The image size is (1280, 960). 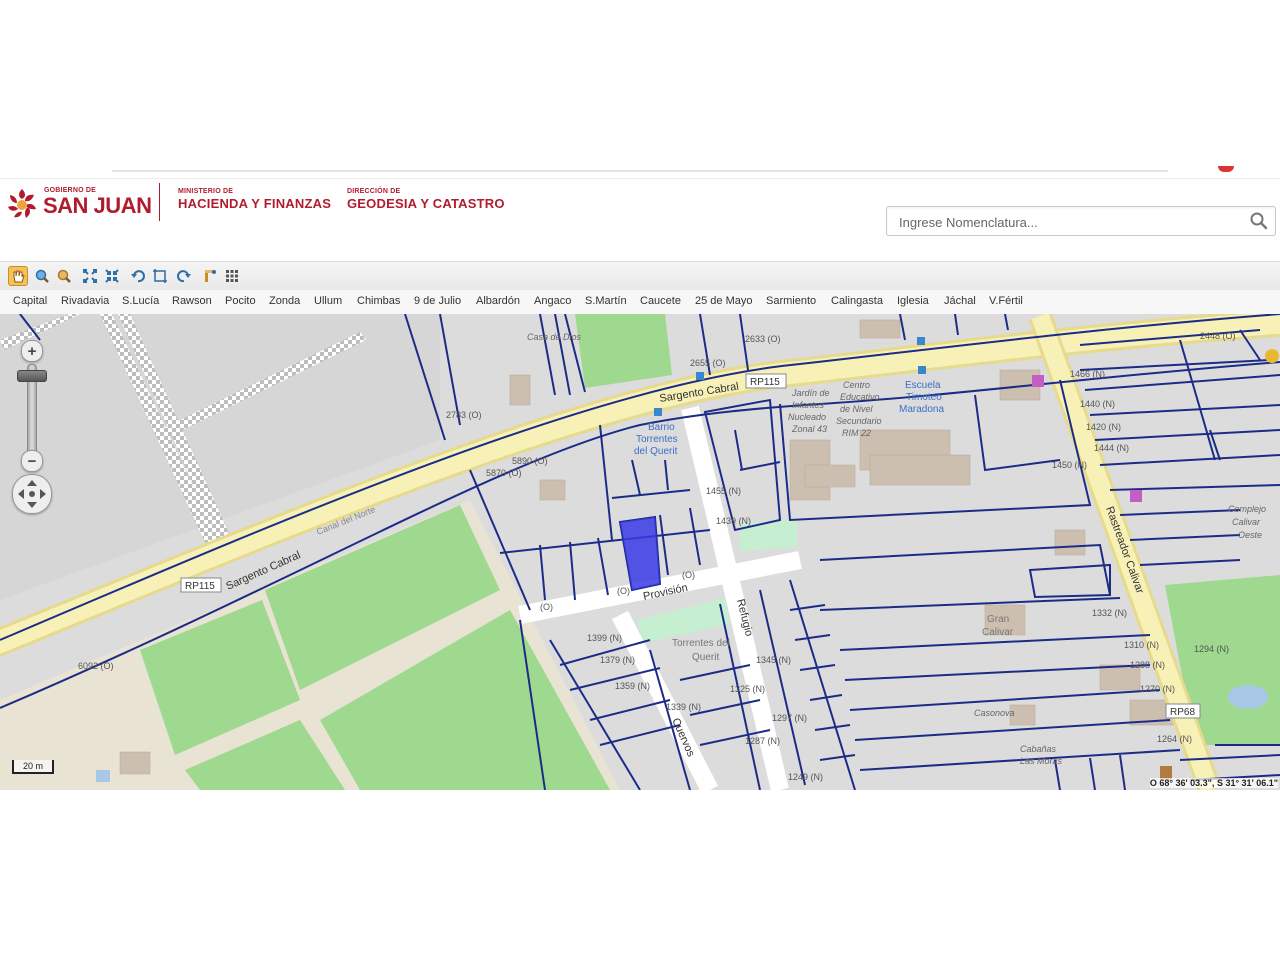 What do you see at coordinates (606, 301) in the screenshot?
I see `dept-link-san-martin: S.Martín` at bounding box center [606, 301].